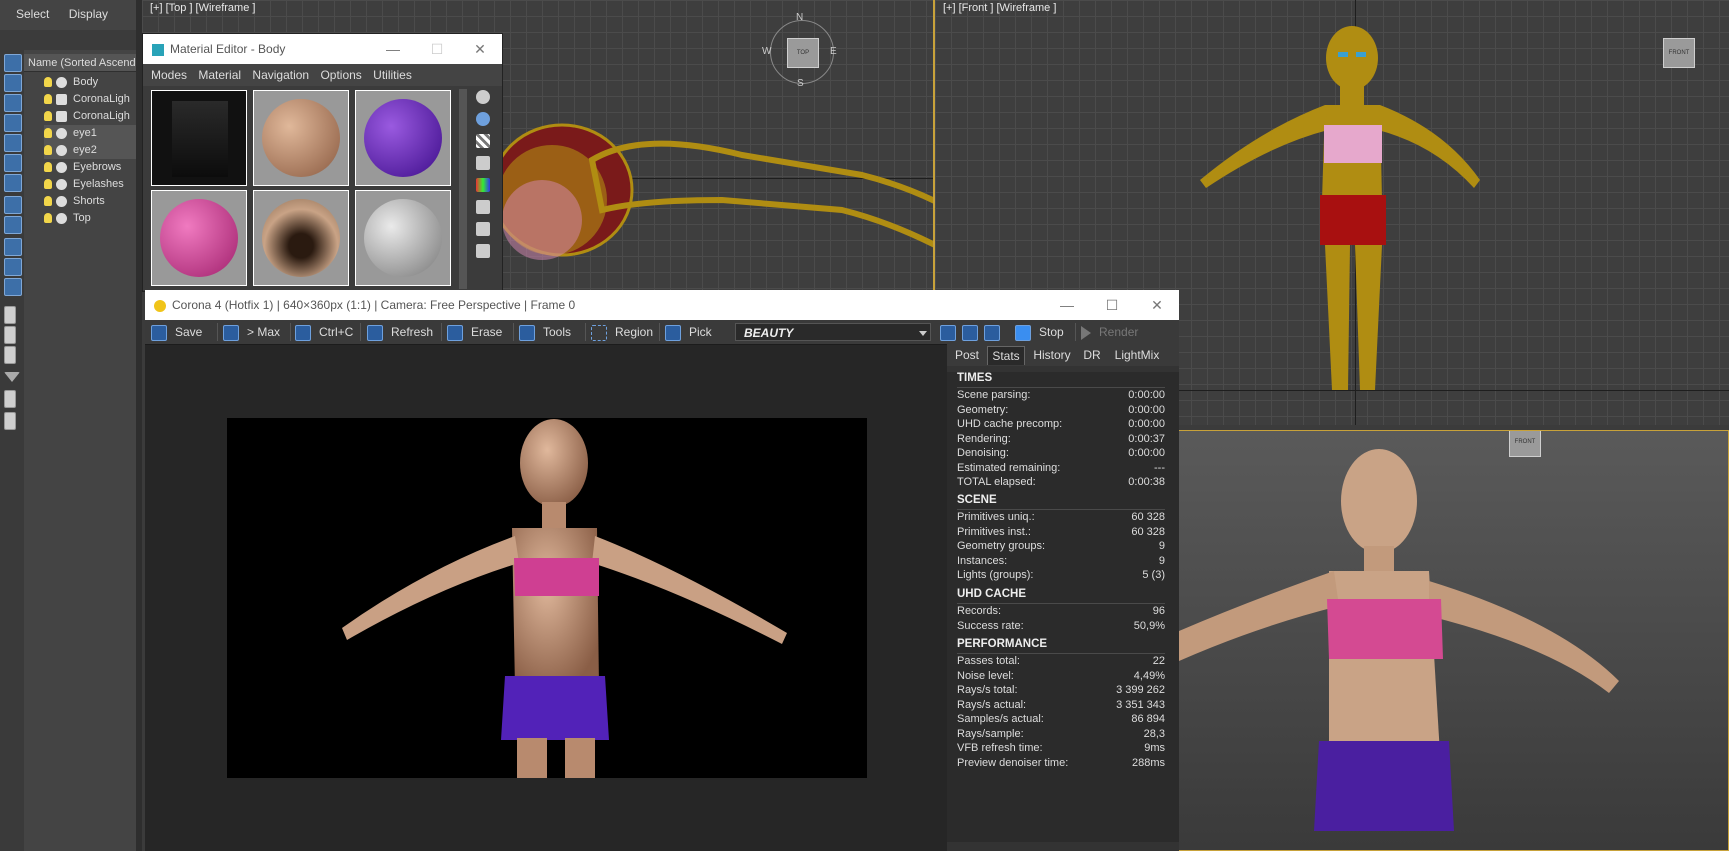 The height and width of the screenshot is (851, 1729). I want to click on menu-options: Options, so click(336, 73).